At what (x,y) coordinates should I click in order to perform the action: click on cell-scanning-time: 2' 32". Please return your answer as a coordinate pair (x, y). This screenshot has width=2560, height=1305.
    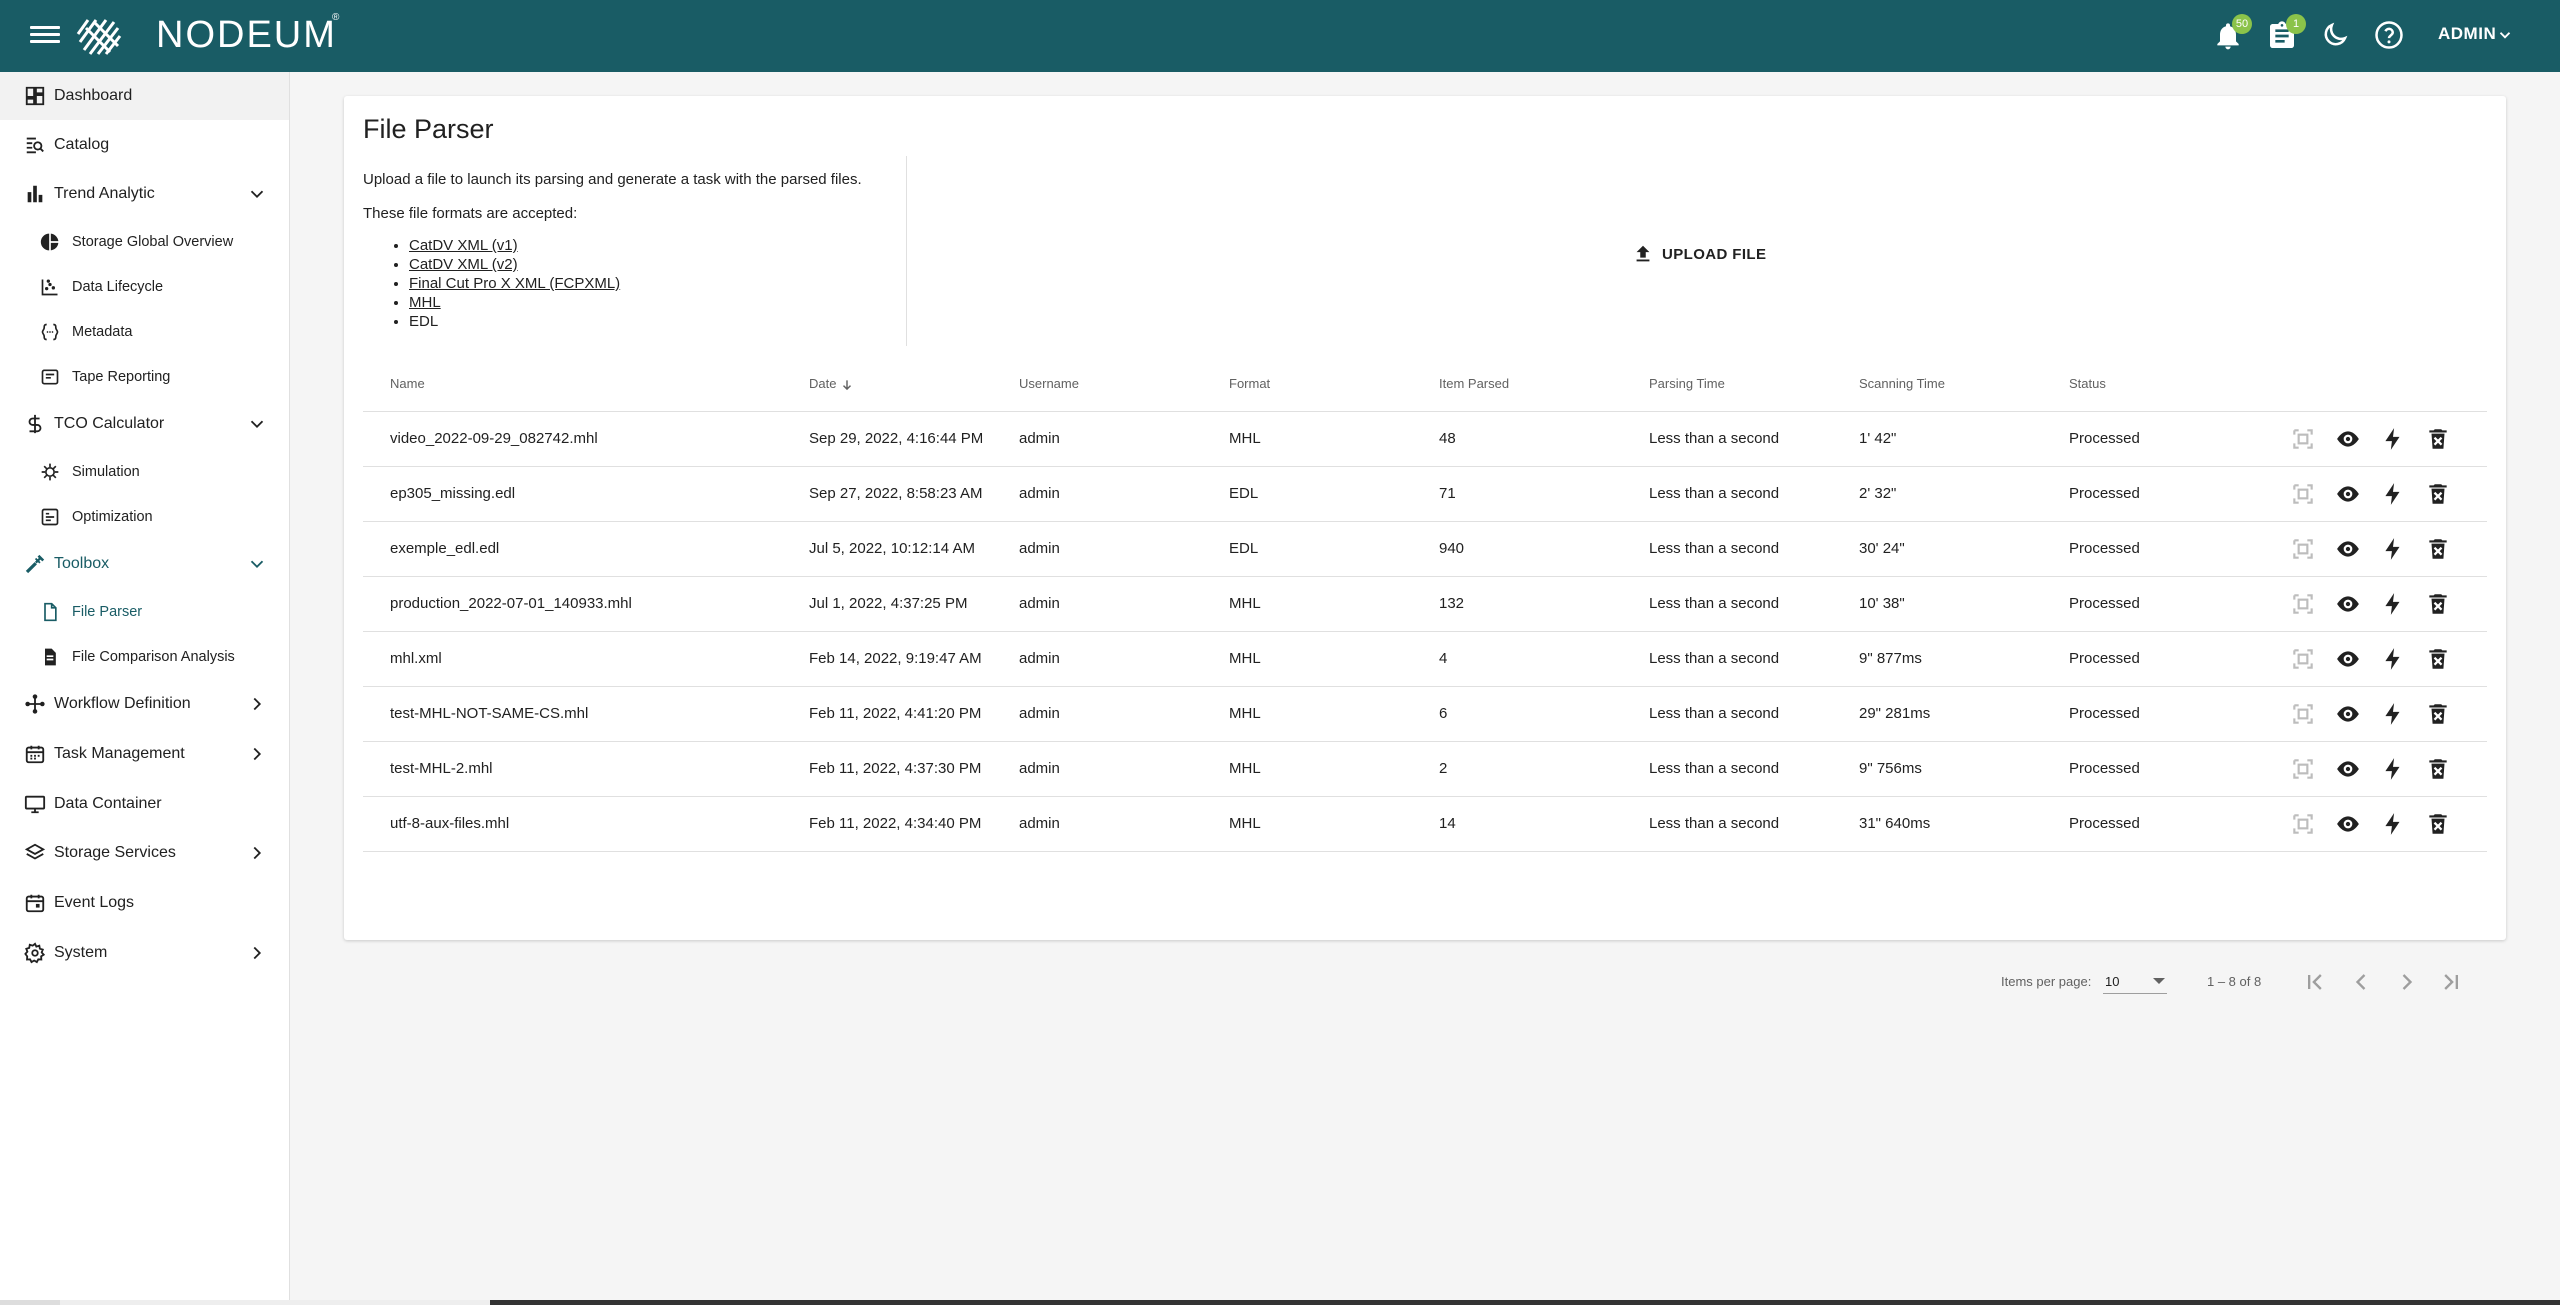
    Looking at the image, I should click on (1878, 493).